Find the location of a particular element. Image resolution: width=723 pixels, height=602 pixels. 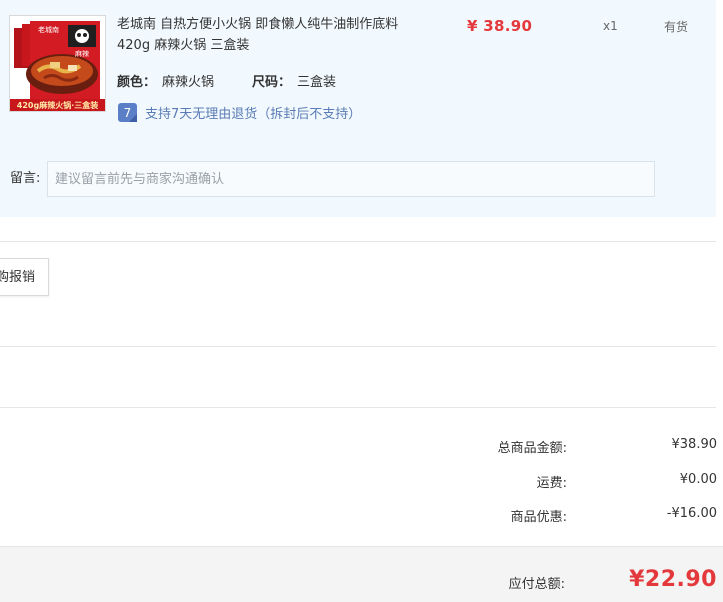

product-price: ¥ 38.90 is located at coordinates (500, 26).